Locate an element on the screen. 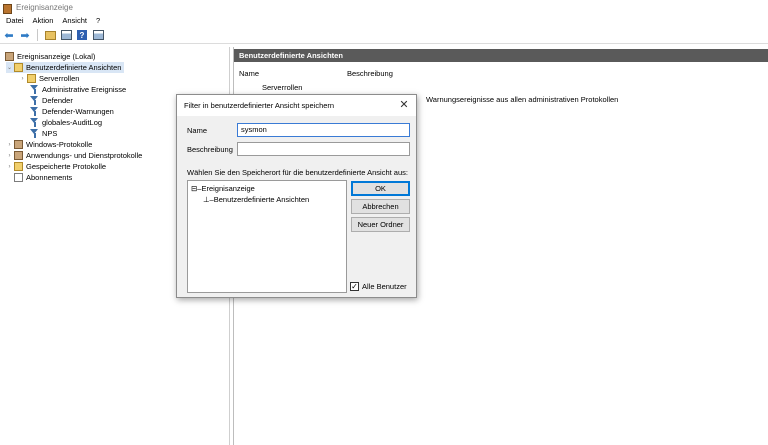  cancel-button: Abbrechen is located at coordinates (380, 206).